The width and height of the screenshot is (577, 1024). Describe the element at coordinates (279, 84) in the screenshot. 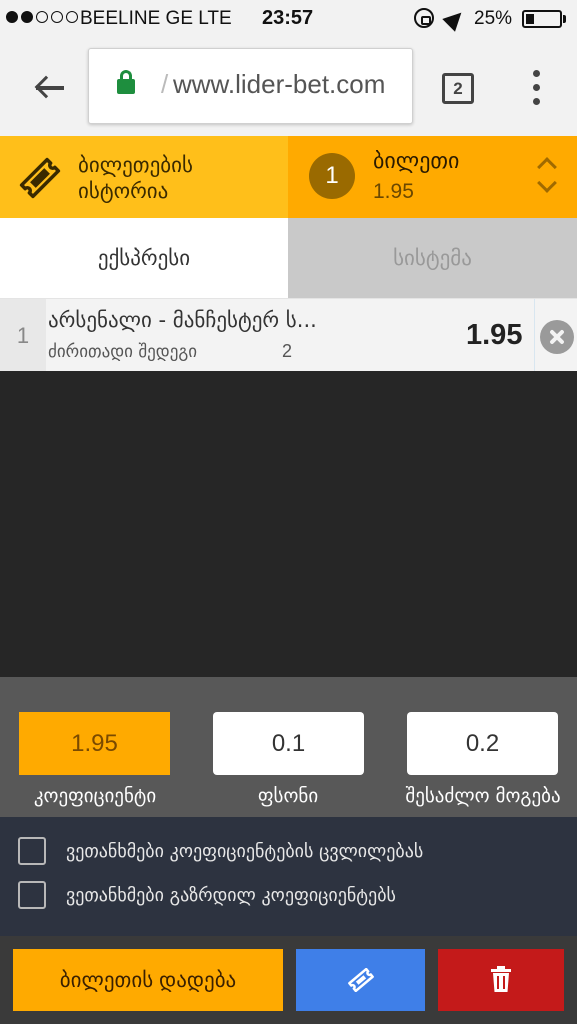

I see `url-text: www.lider-bet.com` at that location.